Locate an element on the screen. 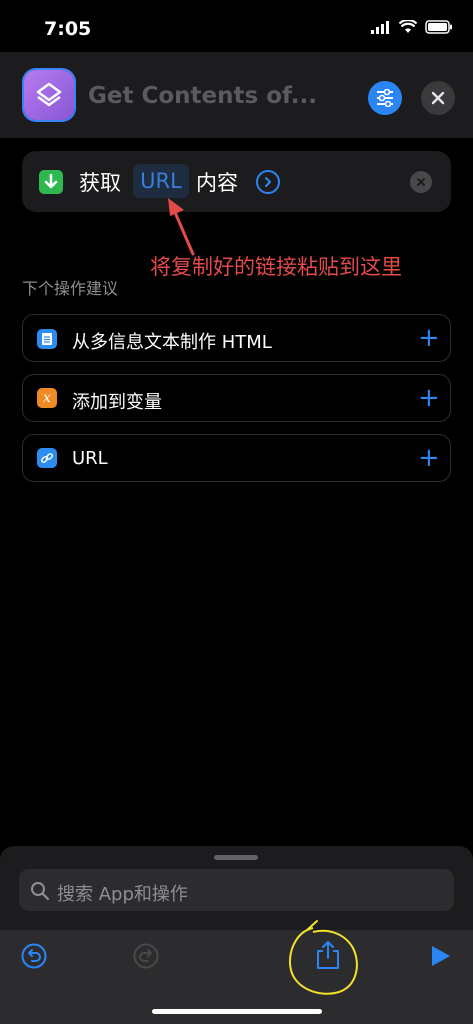 Image resolution: width=473 pixels, height=1024 pixels. expand-button is located at coordinates (268, 182).